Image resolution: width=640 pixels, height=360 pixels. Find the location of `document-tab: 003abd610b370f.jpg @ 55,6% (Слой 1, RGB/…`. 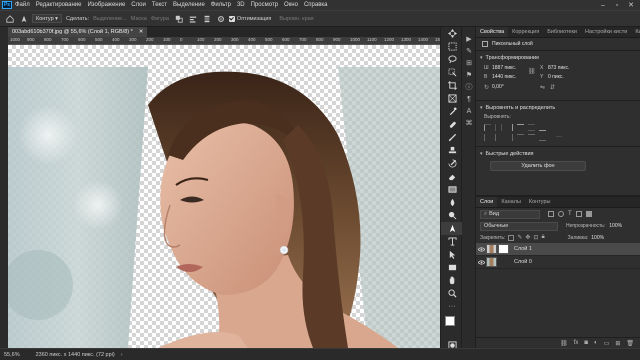

document-tab: 003abd610b370f.jpg @ 55,6% (Слой 1, RGB/… is located at coordinates (78, 32).